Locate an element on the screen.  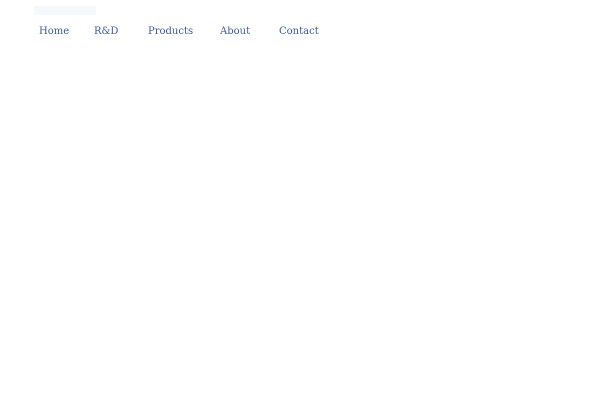
nav-link-about: About is located at coordinates (235, 32).